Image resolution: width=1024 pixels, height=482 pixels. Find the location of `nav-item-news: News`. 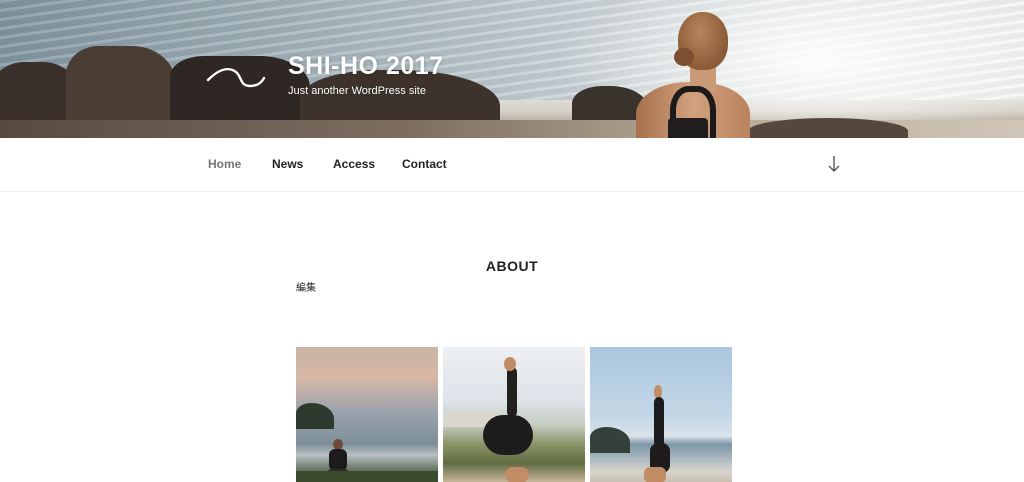

nav-item-news: News is located at coordinates (287, 164).